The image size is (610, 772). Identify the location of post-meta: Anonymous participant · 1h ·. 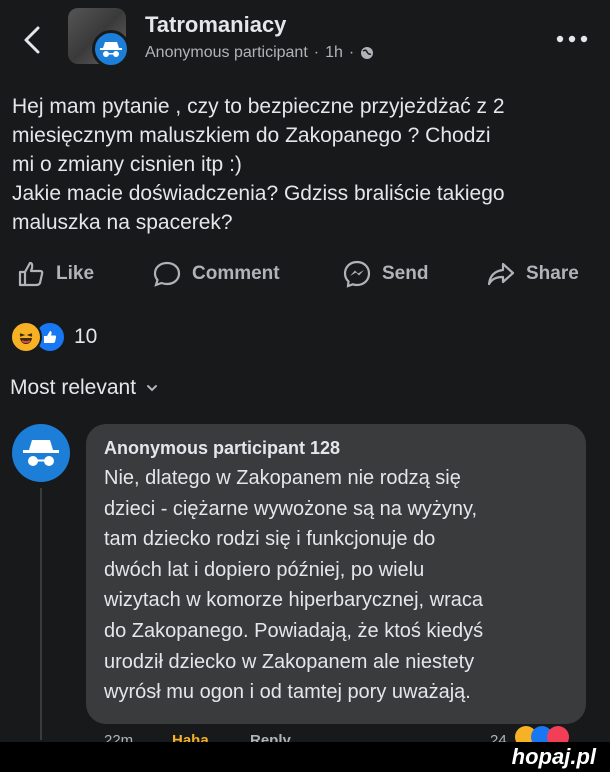
(259, 53).